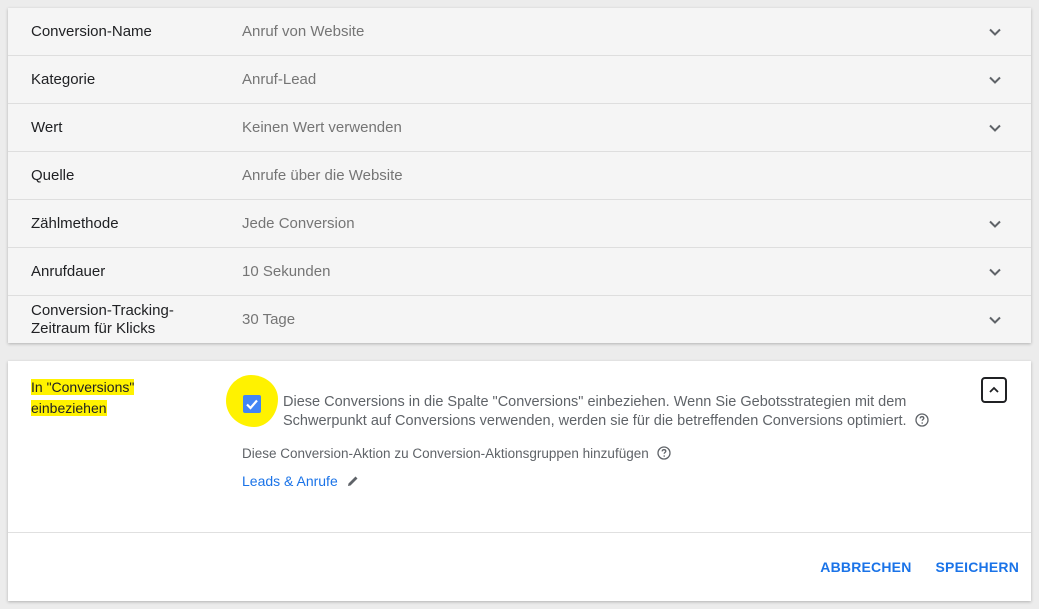  Describe the element at coordinates (303, 31) in the screenshot. I see `setting-value: Anruf von Website` at that location.